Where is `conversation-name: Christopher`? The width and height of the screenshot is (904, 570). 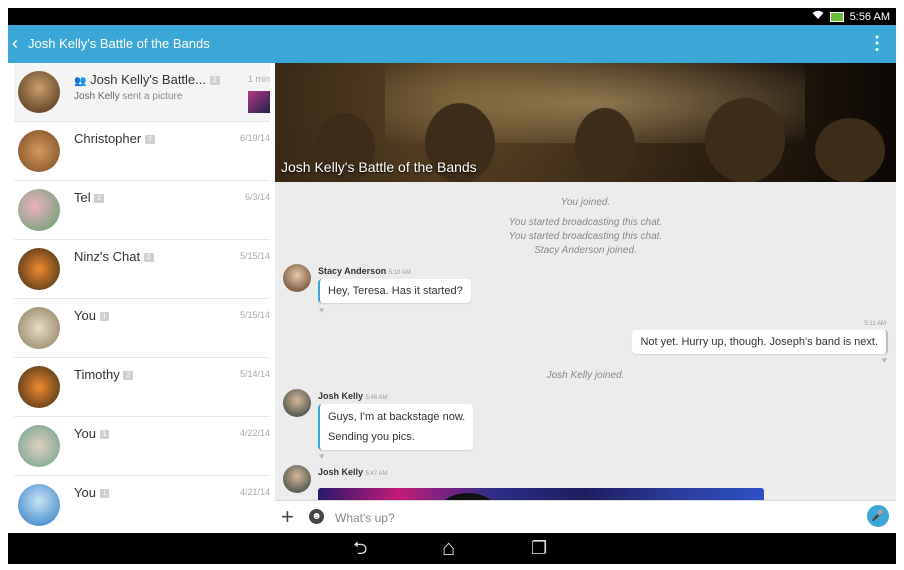
conversation-name: Christopher is located at coordinates (108, 138).